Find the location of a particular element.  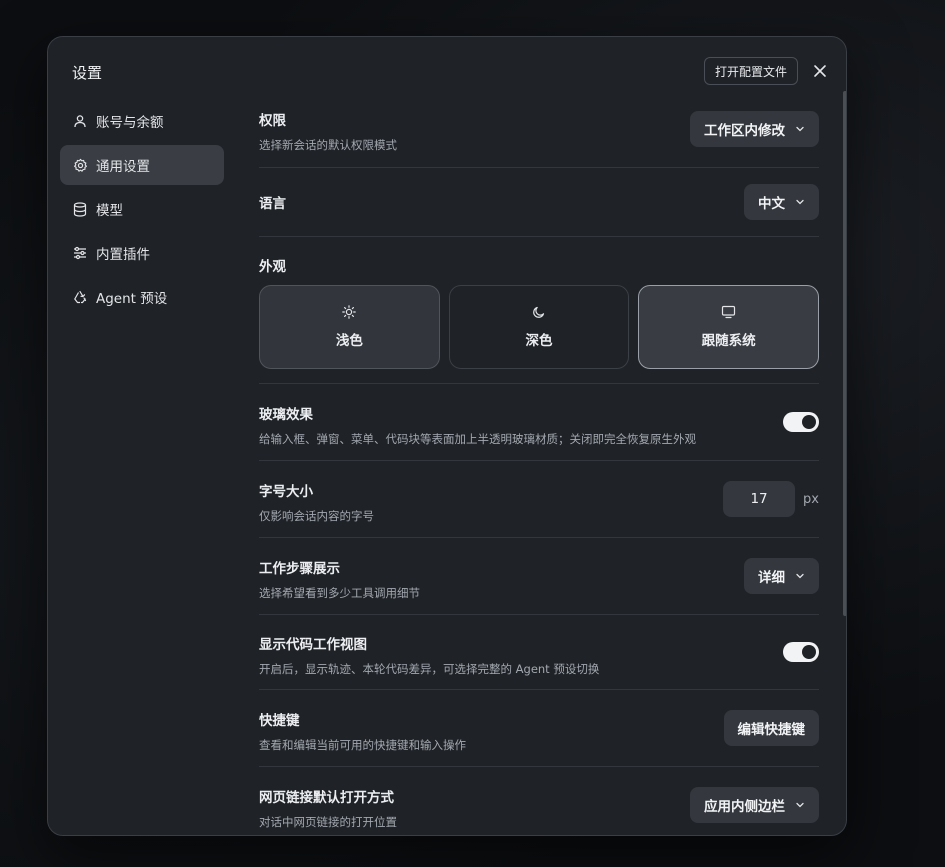

sidebar-item-models: 模型 is located at coordinates (142, 209).